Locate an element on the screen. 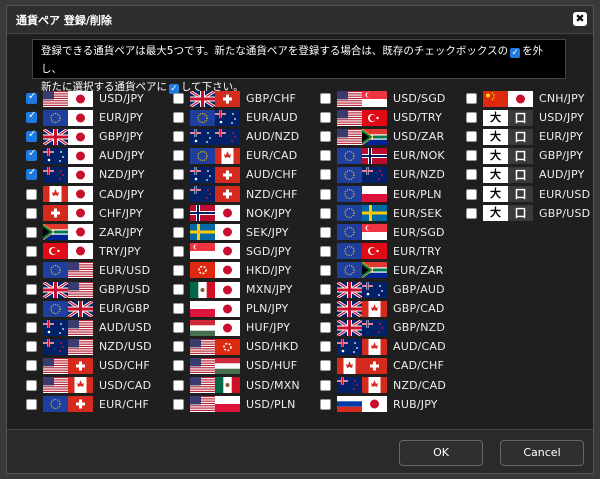  pair-row: AUD/CHF is located at coordinates (235, 174).